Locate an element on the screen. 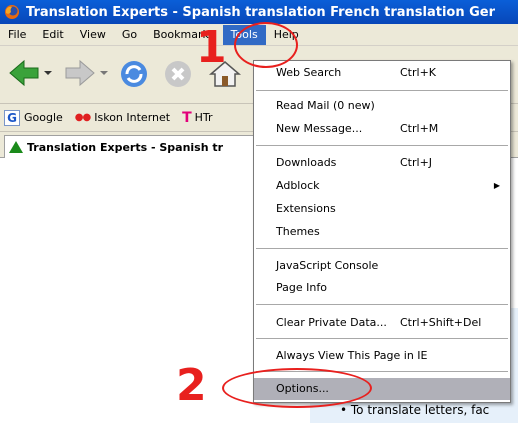 This screenshot has height=423, width=518. menu-item-label: Extensions is located at coordinates (306, 208).